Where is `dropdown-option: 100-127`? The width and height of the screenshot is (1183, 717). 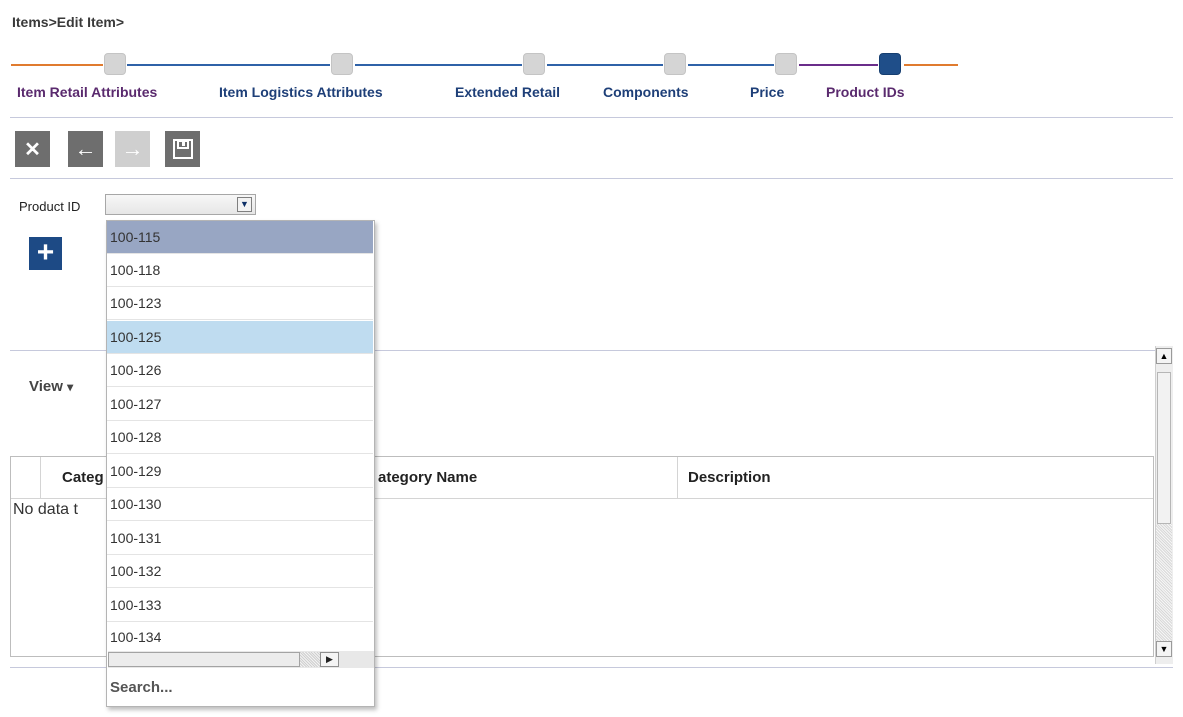 dropdown-option: 100-127 is located at coordinates (240, 404).